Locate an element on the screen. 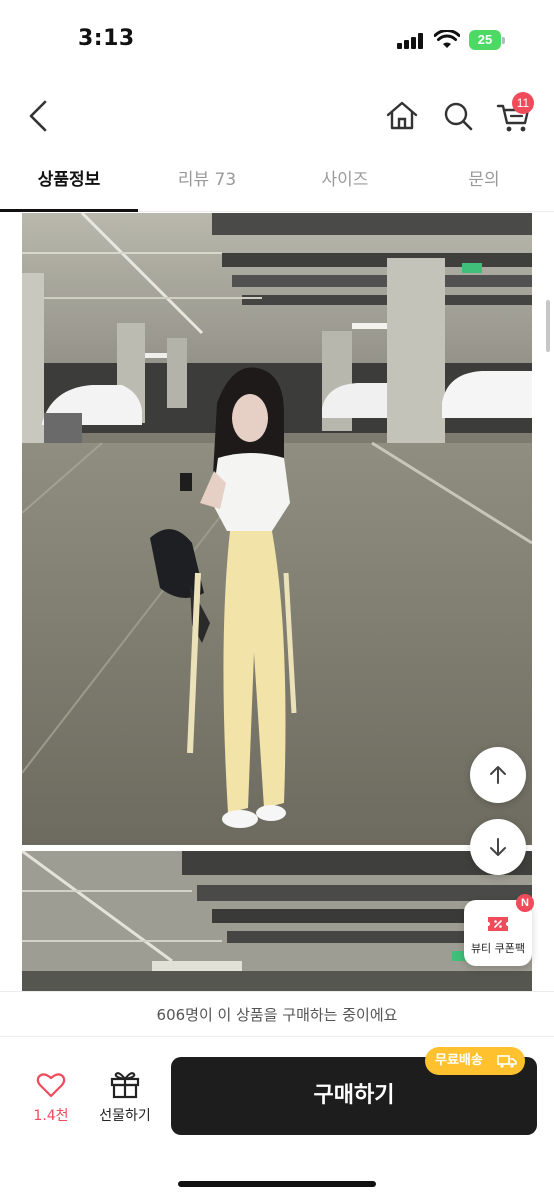  battery-icon: 25 is located at coordinates (487, 40).